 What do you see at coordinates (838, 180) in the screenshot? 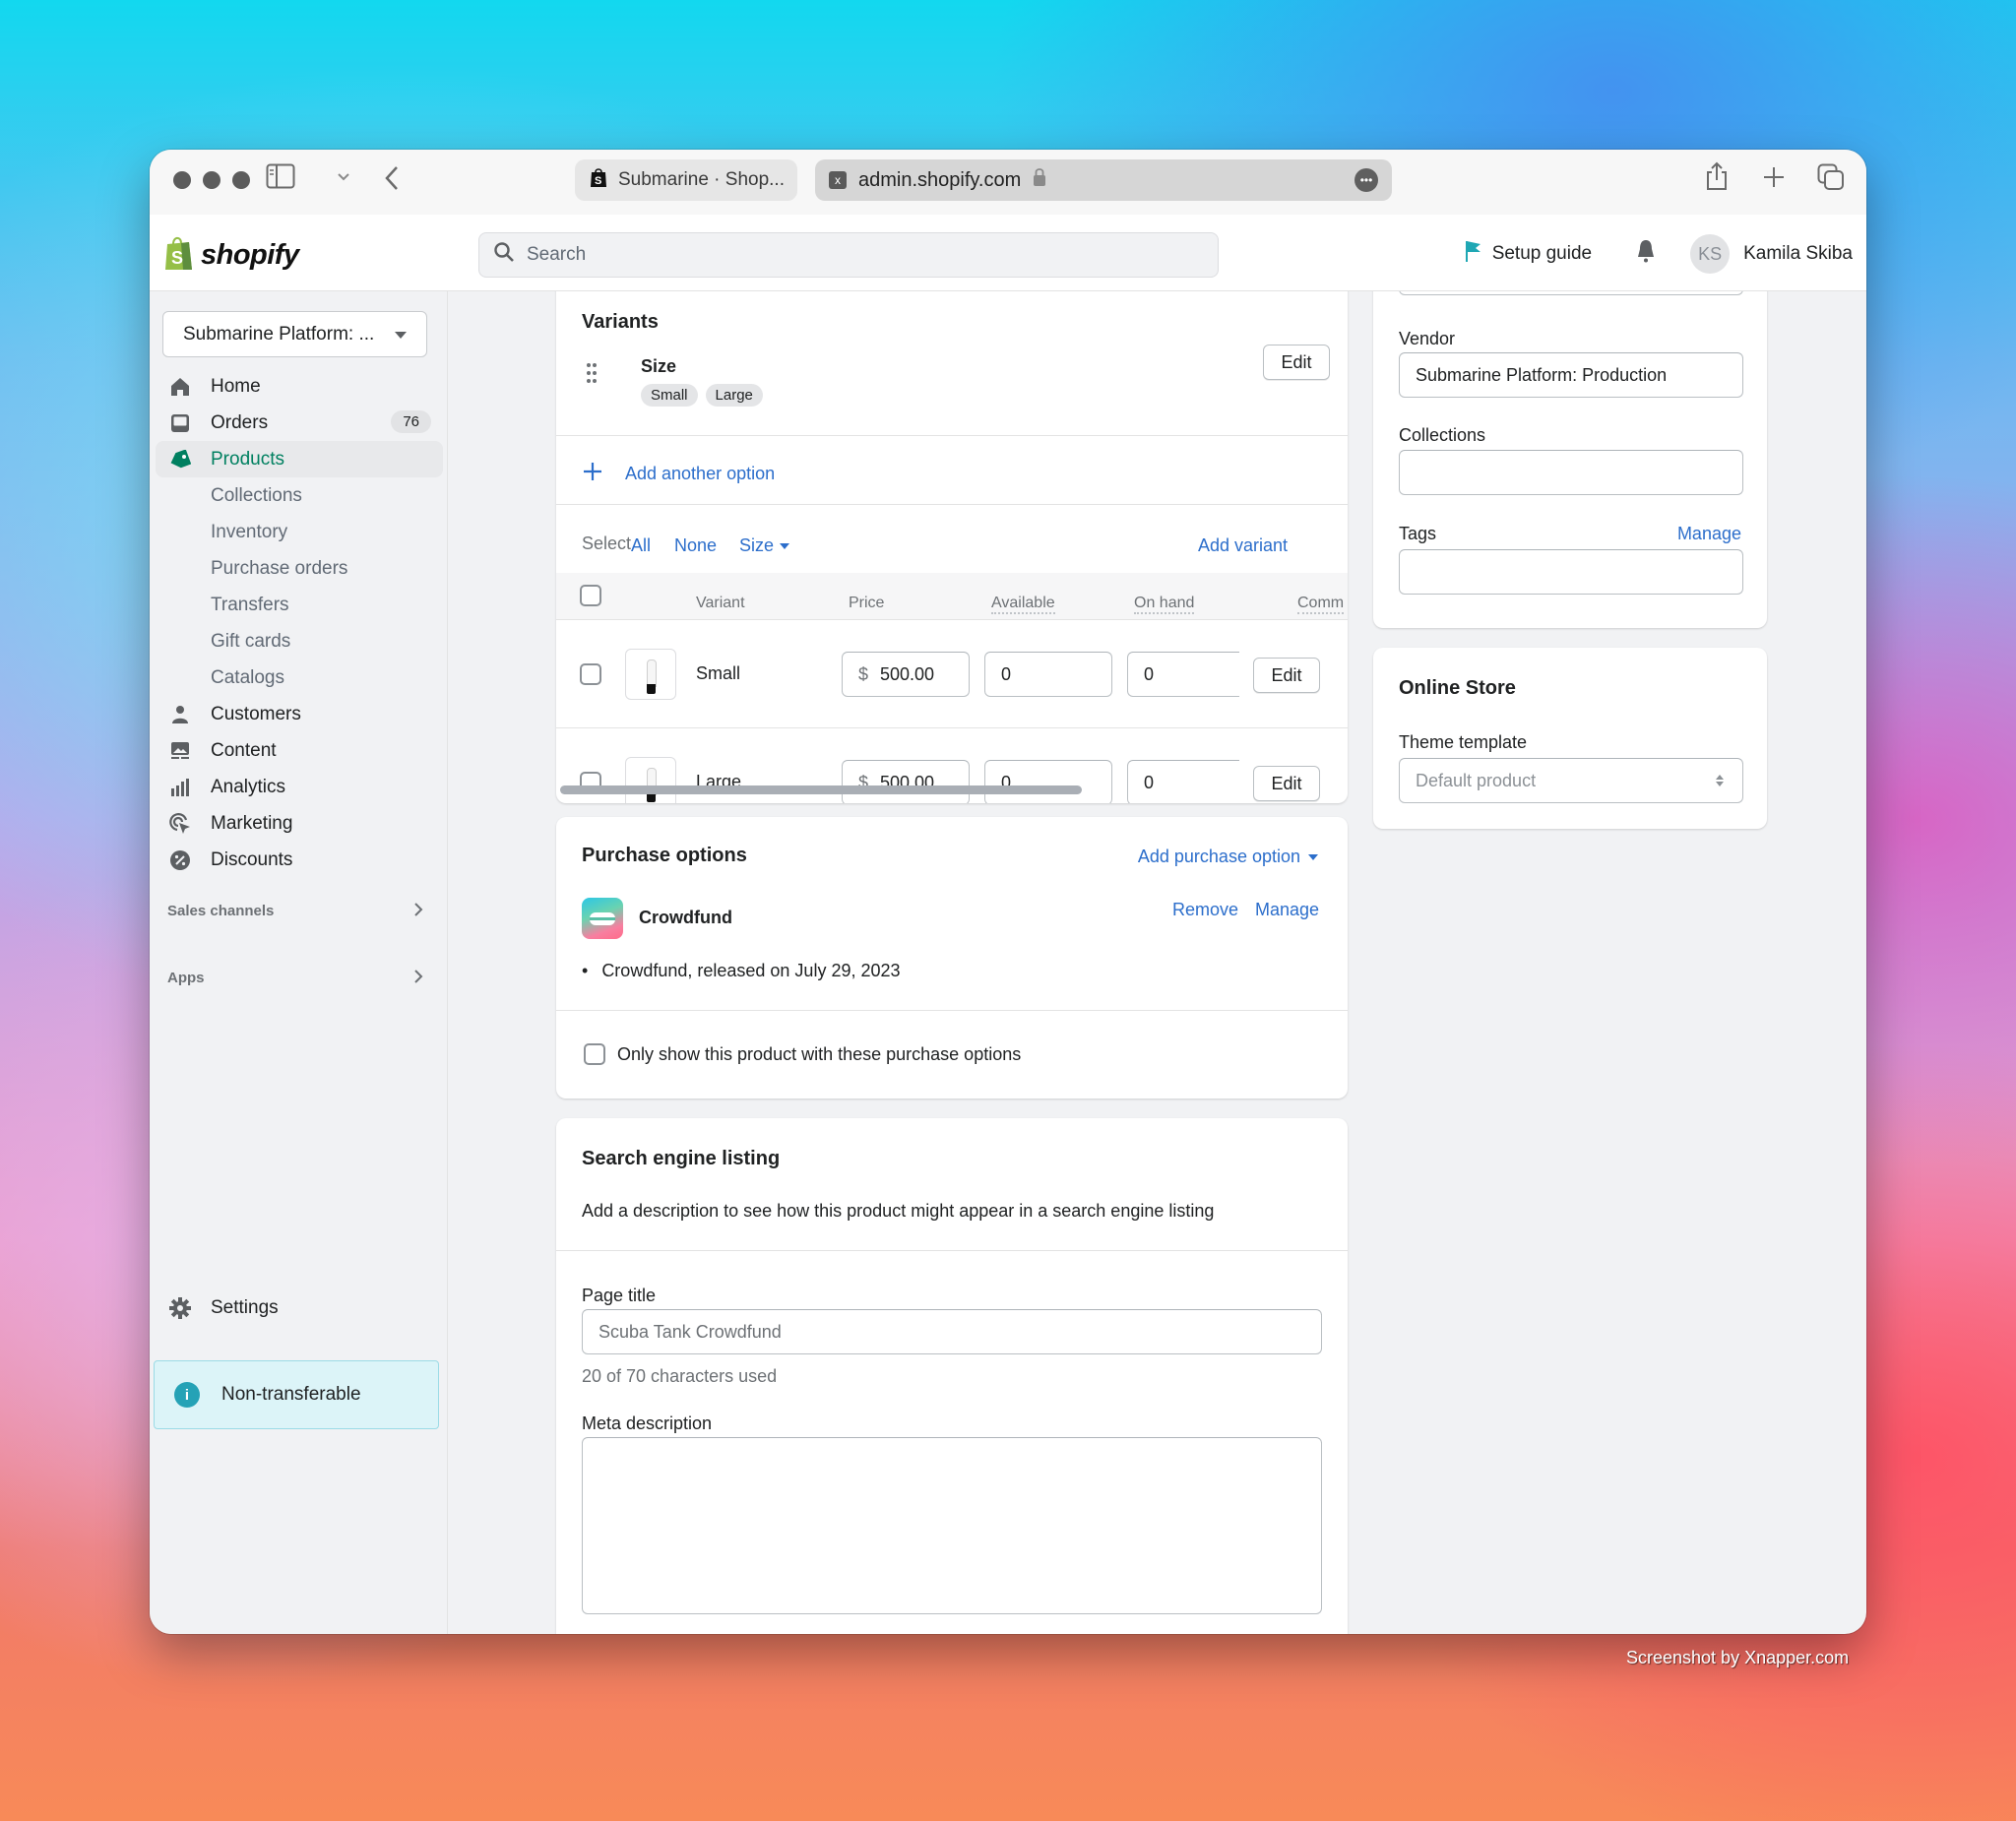
I see `close-tab-icon: x` at bounding box center [838, 180].